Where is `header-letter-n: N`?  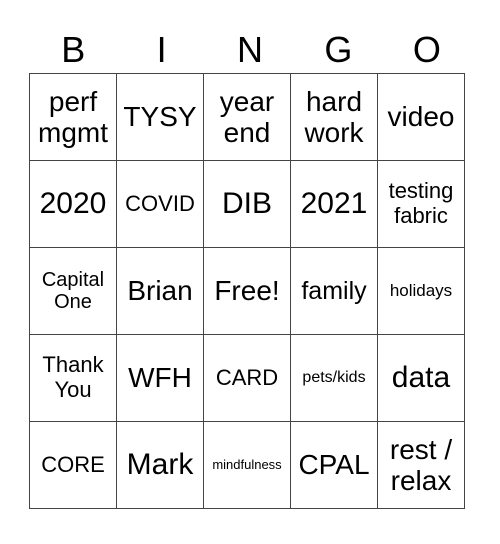
header-letter-n: N is located at coordinates (250, 49).